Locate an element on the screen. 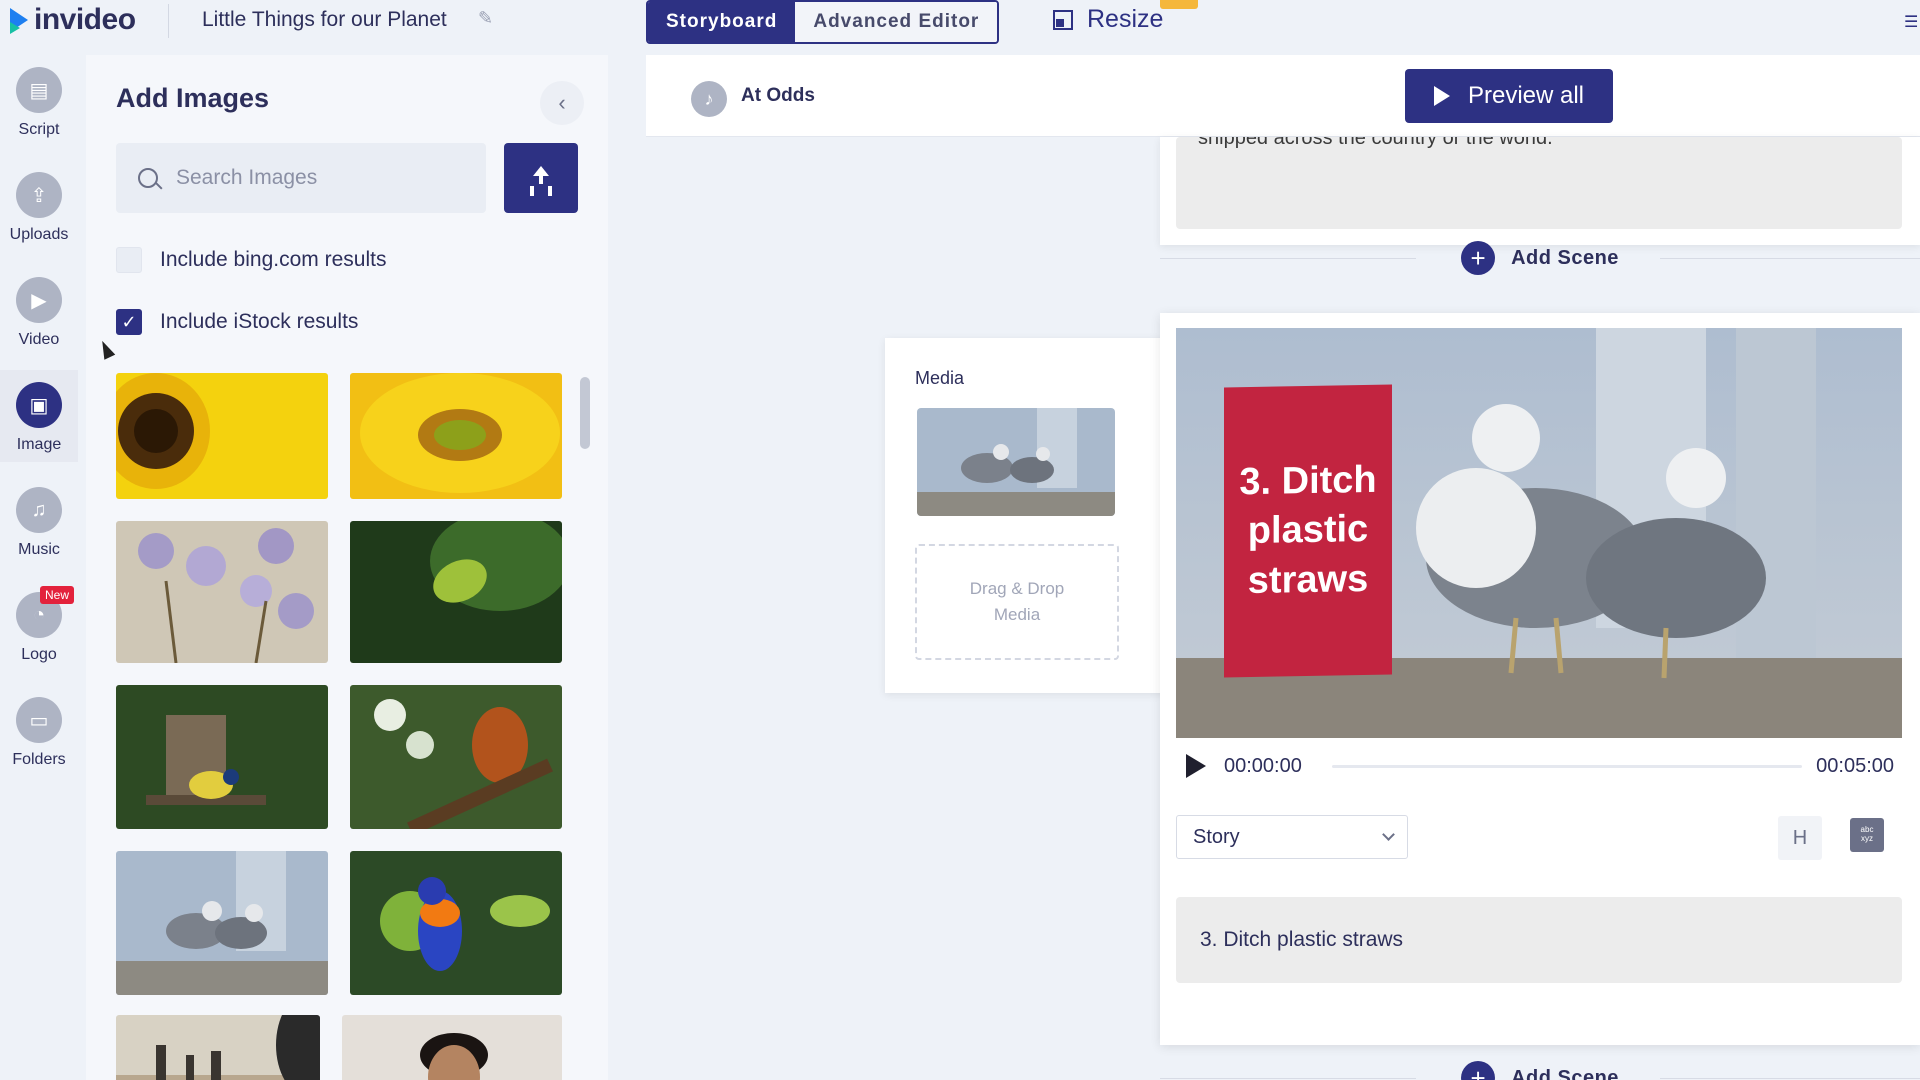 This screenshot has width=1920, height=1080. rail-label: Video is located at coordinates (39, 339).